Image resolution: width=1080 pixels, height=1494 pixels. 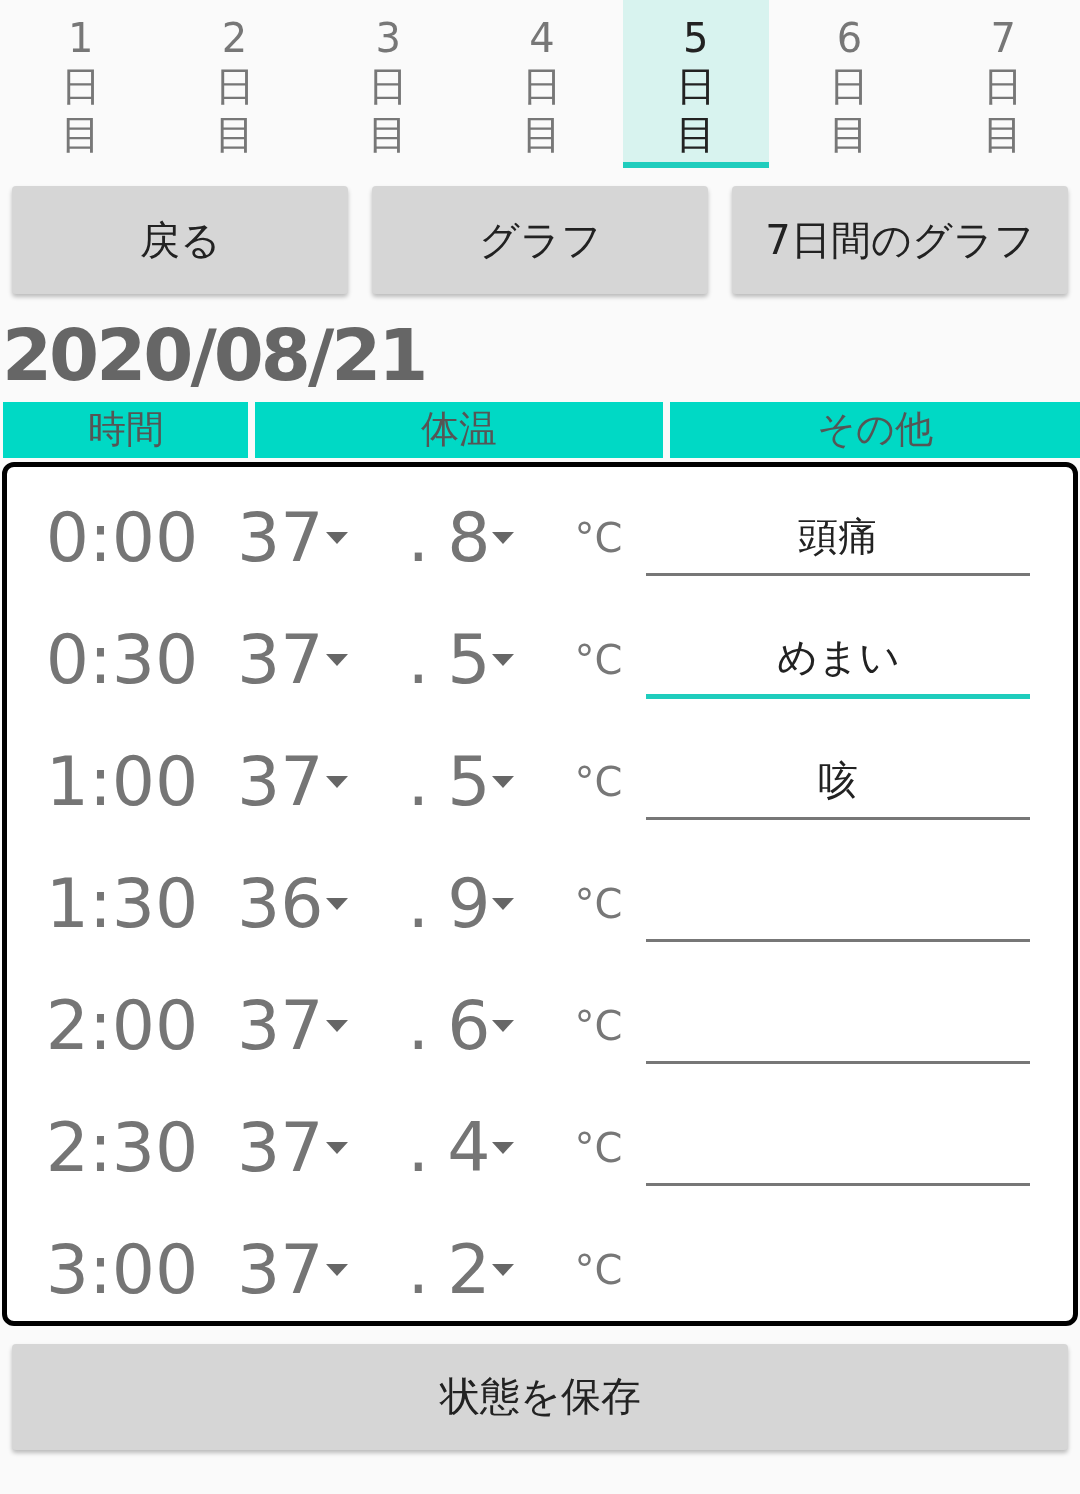 What do you see at coordinates (481, 1270) in the screenshot?
I see `decimal-dropdown: 2` at bounding box center [481, 1270].